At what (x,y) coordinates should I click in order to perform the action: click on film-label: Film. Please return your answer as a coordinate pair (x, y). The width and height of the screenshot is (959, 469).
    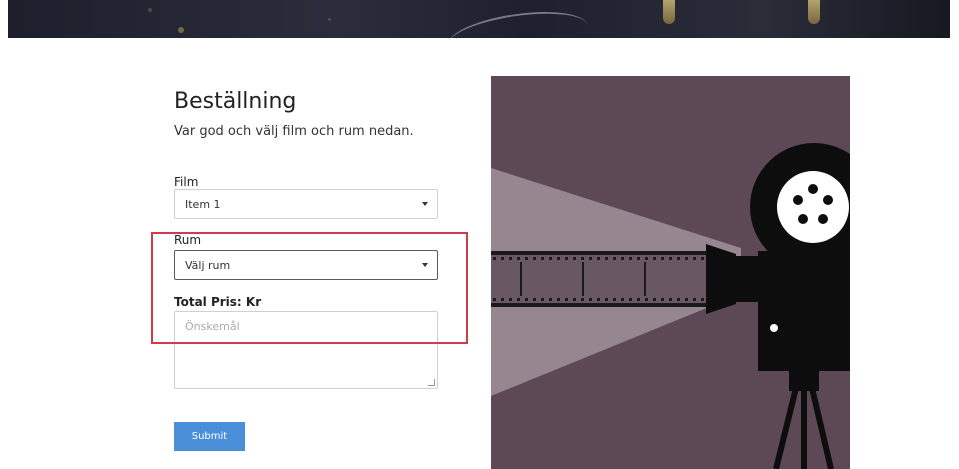
    Looking at the image, I should click on (186, 182).